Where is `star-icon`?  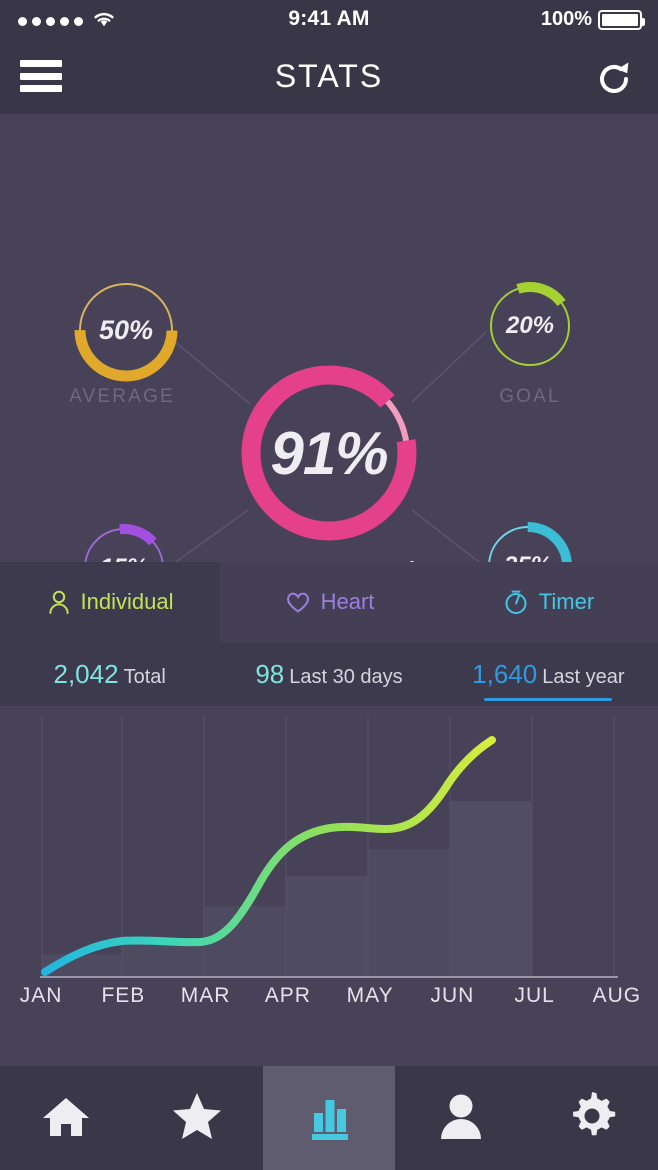
star-icon is located at coordinates (197, 1118).